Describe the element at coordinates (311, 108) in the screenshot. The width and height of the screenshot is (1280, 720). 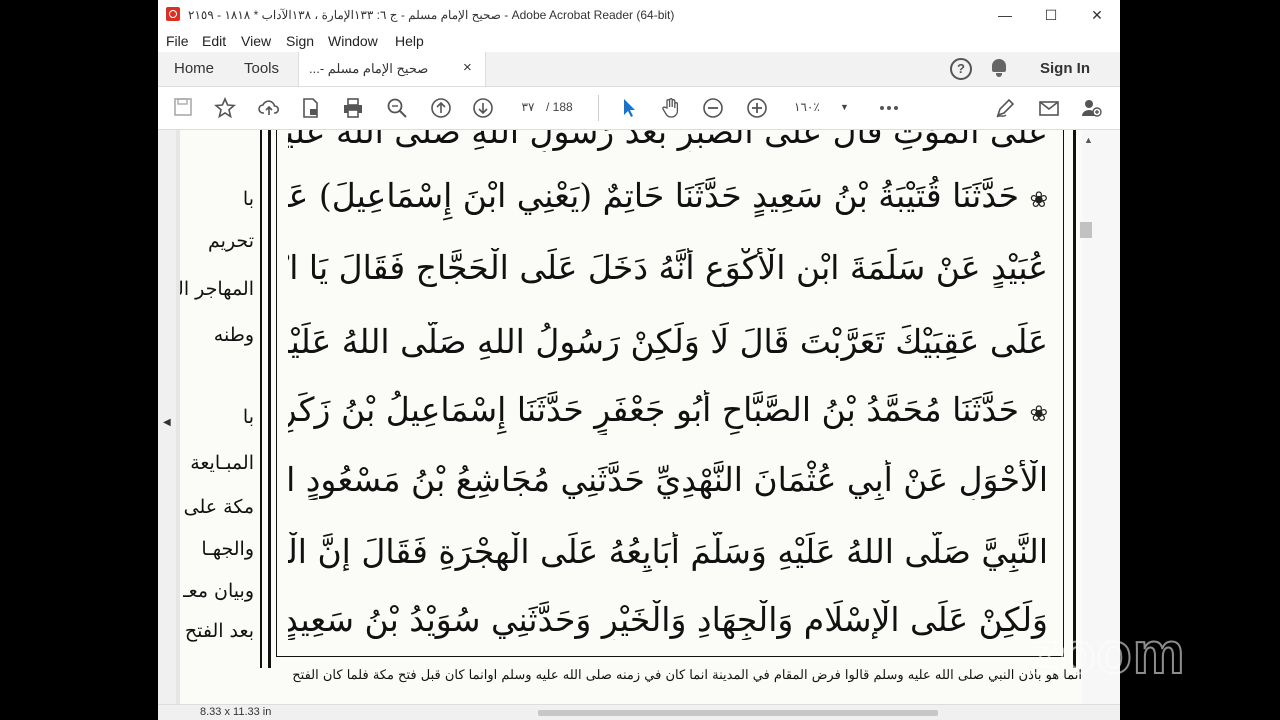
I see `protect-file-icon` at that location.